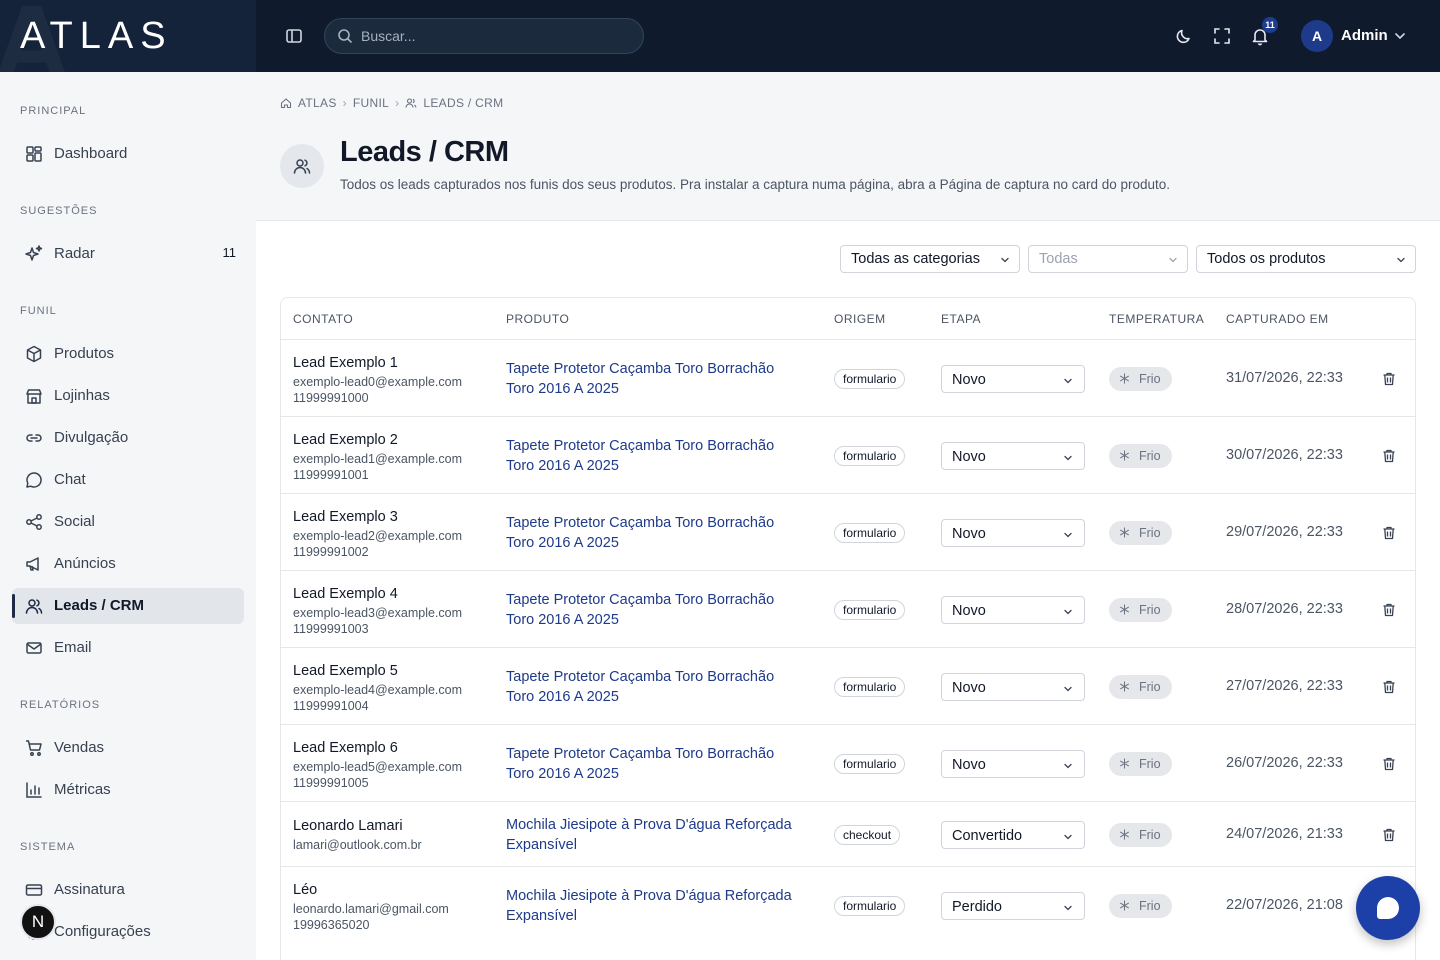  I want to click on fullscreen-icon, so click(1222, 36).